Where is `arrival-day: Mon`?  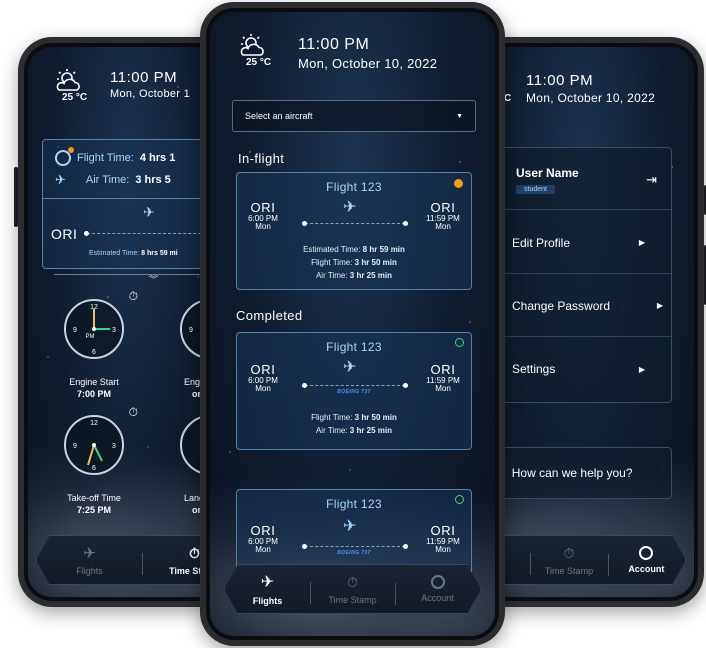
arrival-day: Mon is located at coordinates (443, 227).